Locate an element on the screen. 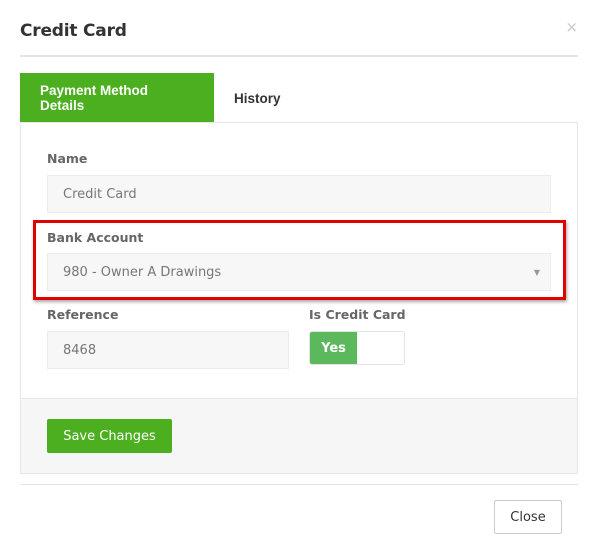 The image size is (598, 548). close-button: Close is located at coordinates (528, 517).